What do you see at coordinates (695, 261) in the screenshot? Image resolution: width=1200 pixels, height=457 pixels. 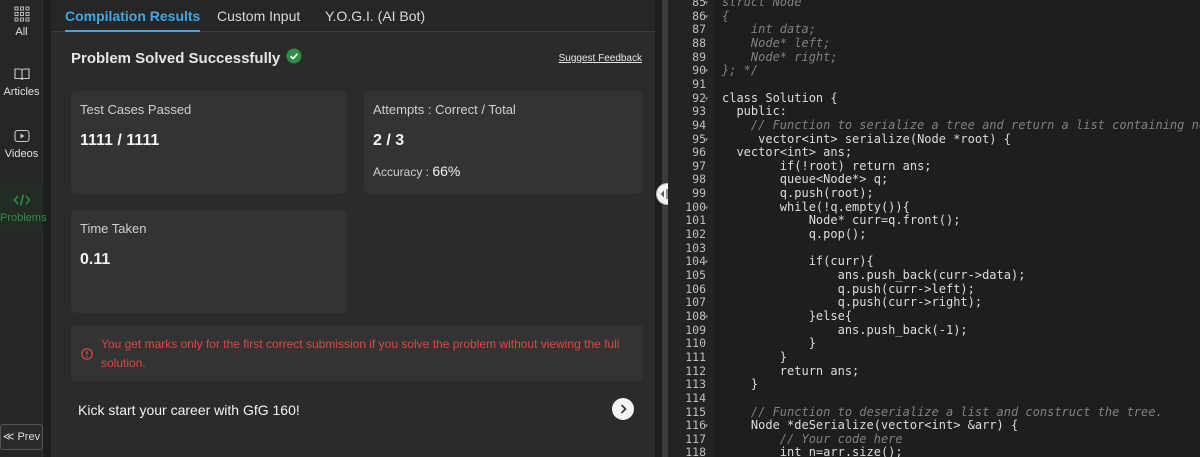 I see `line-number: 104` at bounding box center [695, 261].